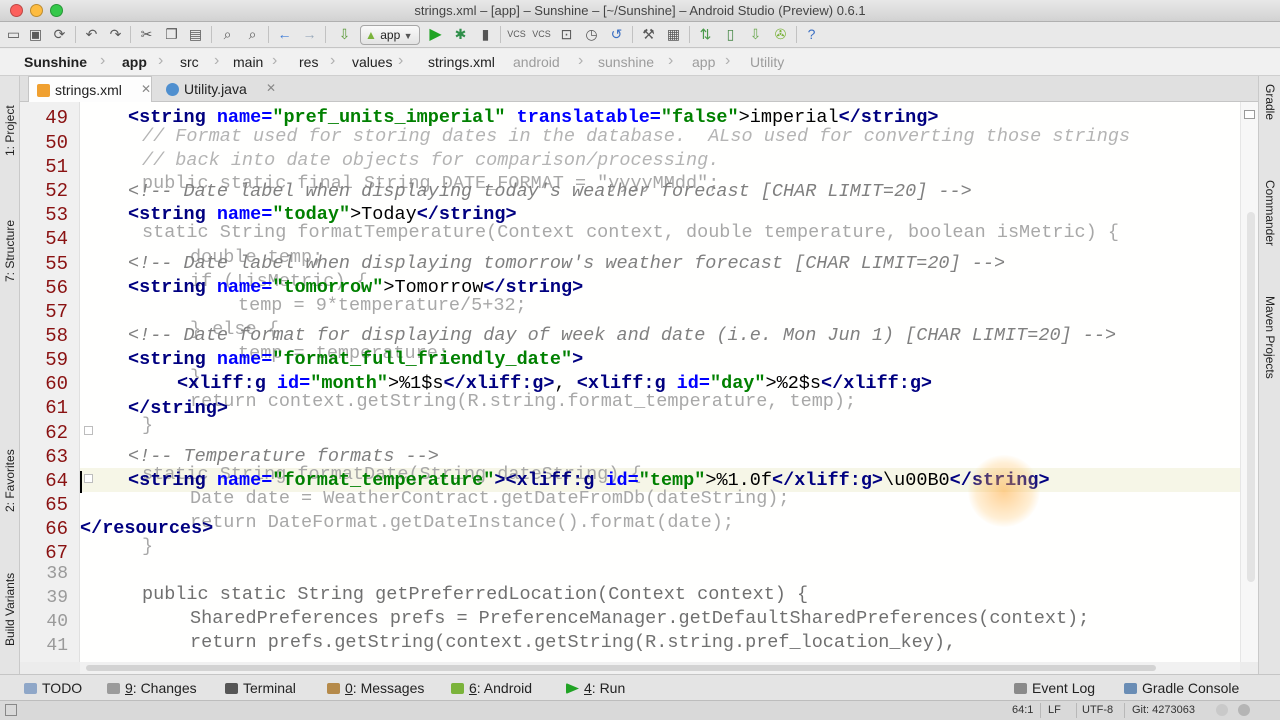 The image size is (1280, 720). Describe the element at coordinates (616, 34) in the screenshot. I see `revert-icon: ↺` at that location.